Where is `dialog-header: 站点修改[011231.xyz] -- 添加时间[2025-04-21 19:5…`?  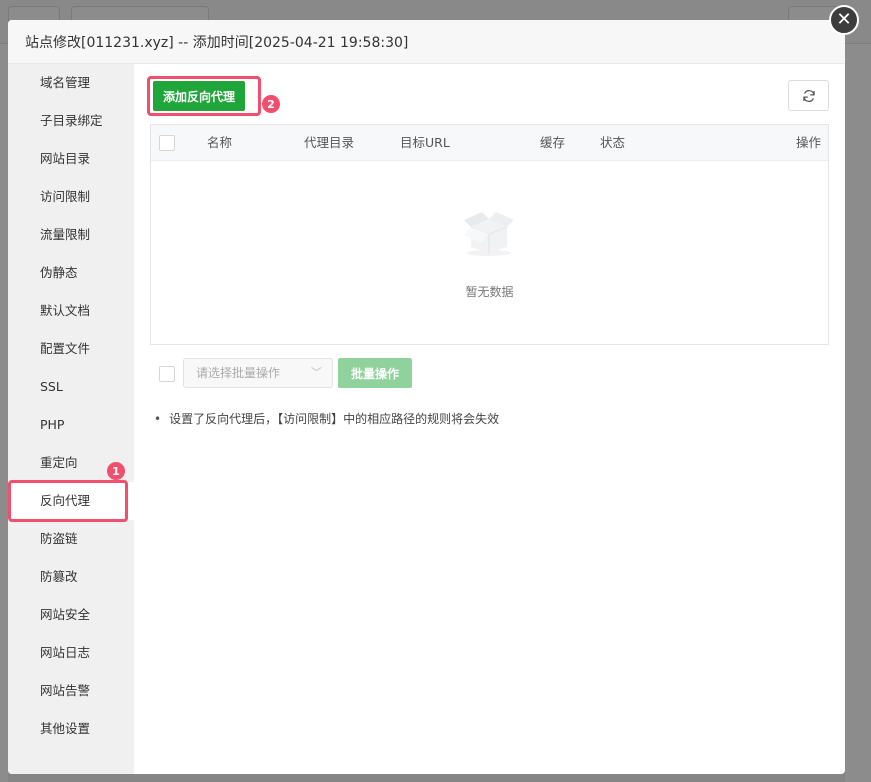
dialog-header: 站点修改[011231.xyz] -- 添加时间[2025-04-21 19:5… is located at coordinates (426, 42).